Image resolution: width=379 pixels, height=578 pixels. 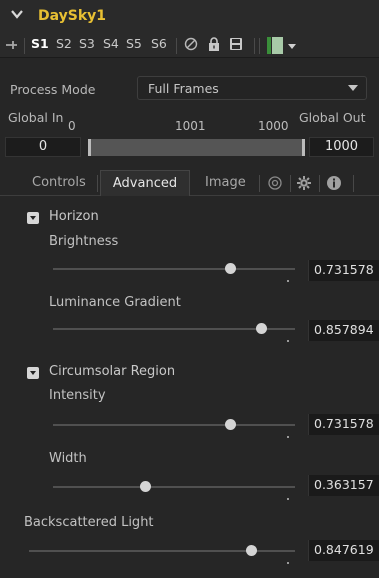 What do you see at coordinates (59, 183) in the screenshot?
I see `tab-controls: Controls` at bounding box center [59, 183].